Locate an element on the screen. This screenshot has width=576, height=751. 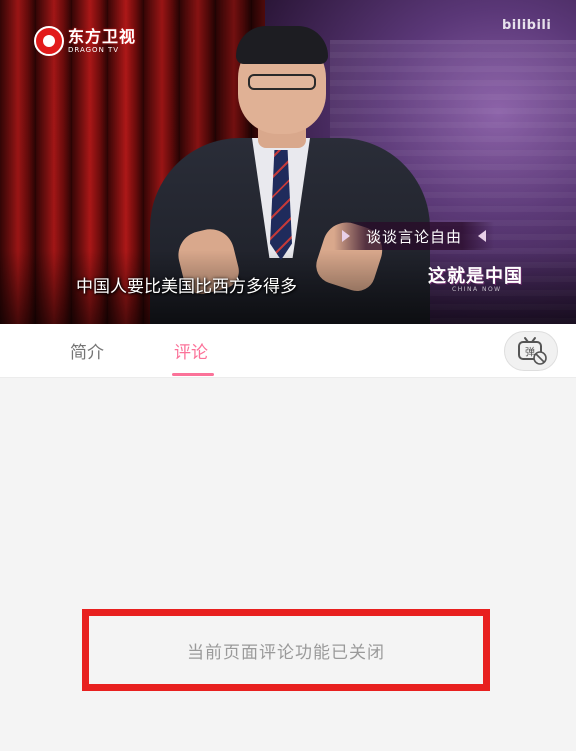
broadcaster-logo: 东方卫视 DRAGON TV is located at coordinates (85, 41).